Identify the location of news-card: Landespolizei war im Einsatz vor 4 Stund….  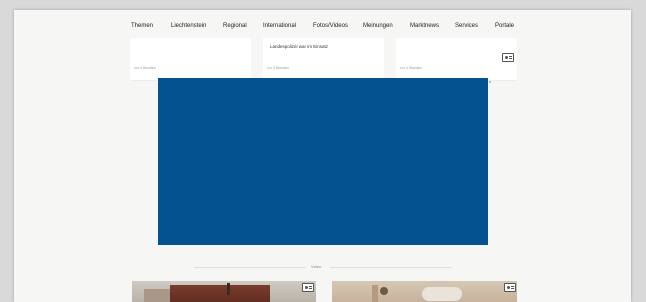
(323, 59).